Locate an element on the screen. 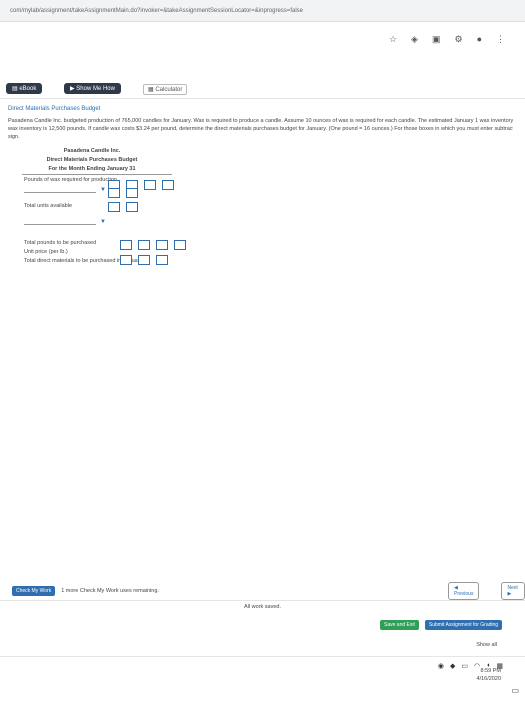  row-total-available-inputs is located at coordinates (123, 207).